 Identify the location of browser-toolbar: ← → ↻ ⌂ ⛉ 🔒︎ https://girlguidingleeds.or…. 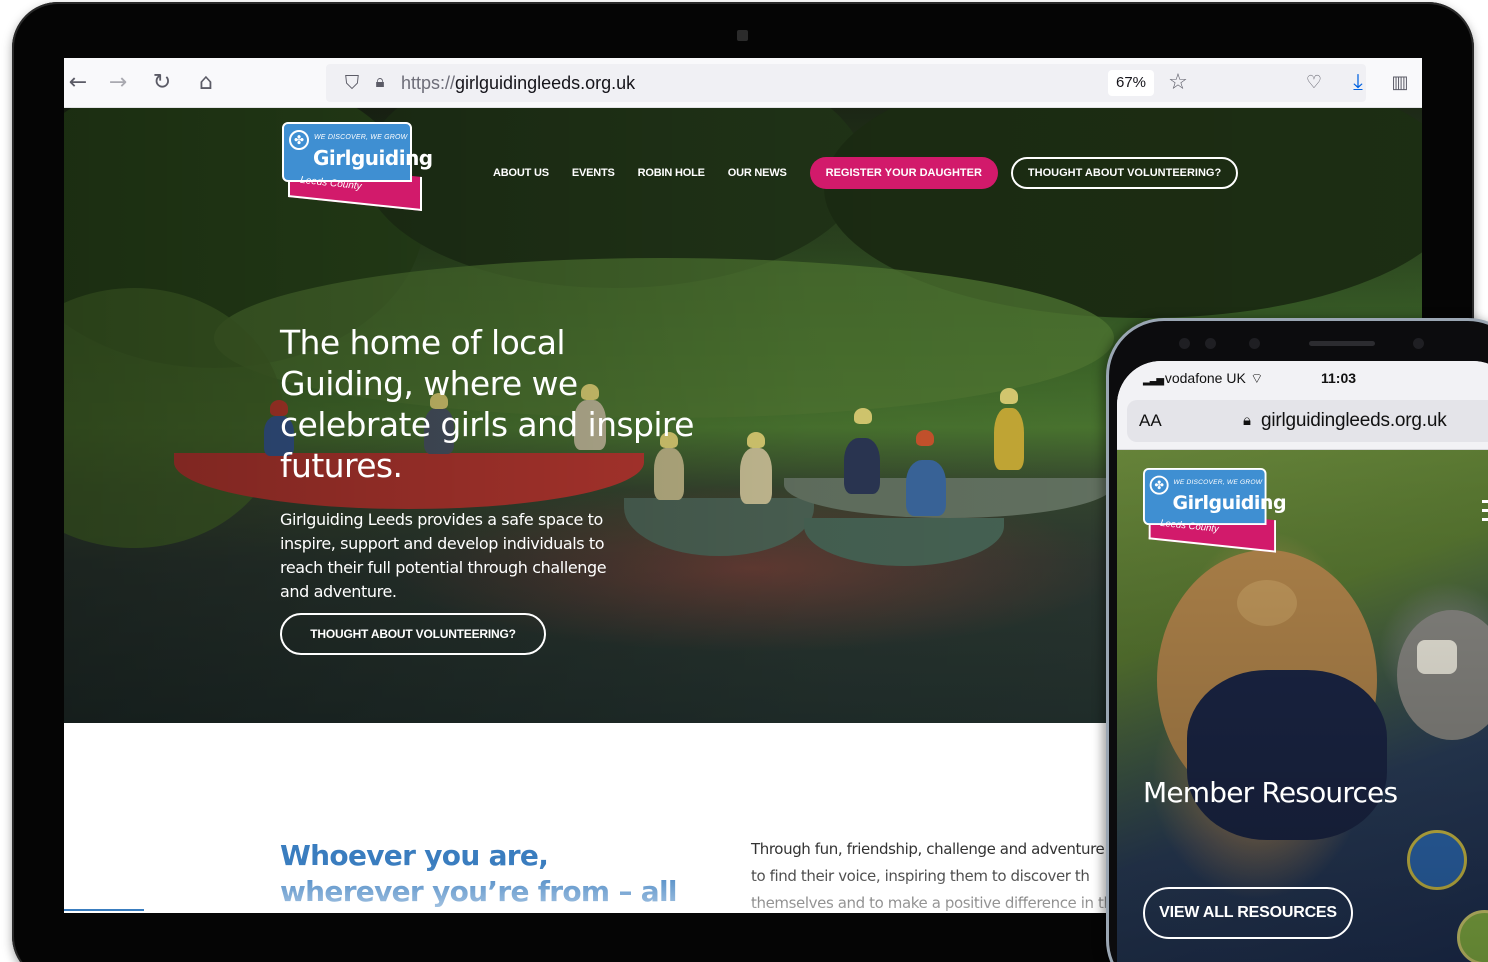
(743, 83).